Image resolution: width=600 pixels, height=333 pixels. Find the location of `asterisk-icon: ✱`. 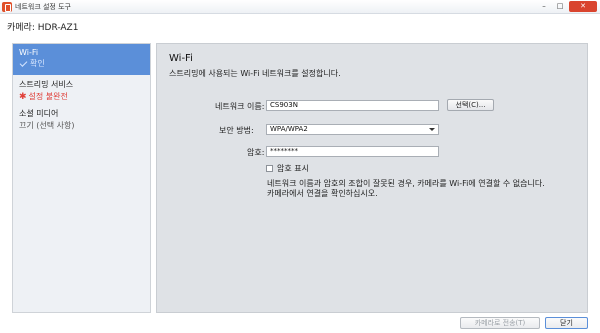

asterisk-icon: ✱ is located at coordinates (23, 96).